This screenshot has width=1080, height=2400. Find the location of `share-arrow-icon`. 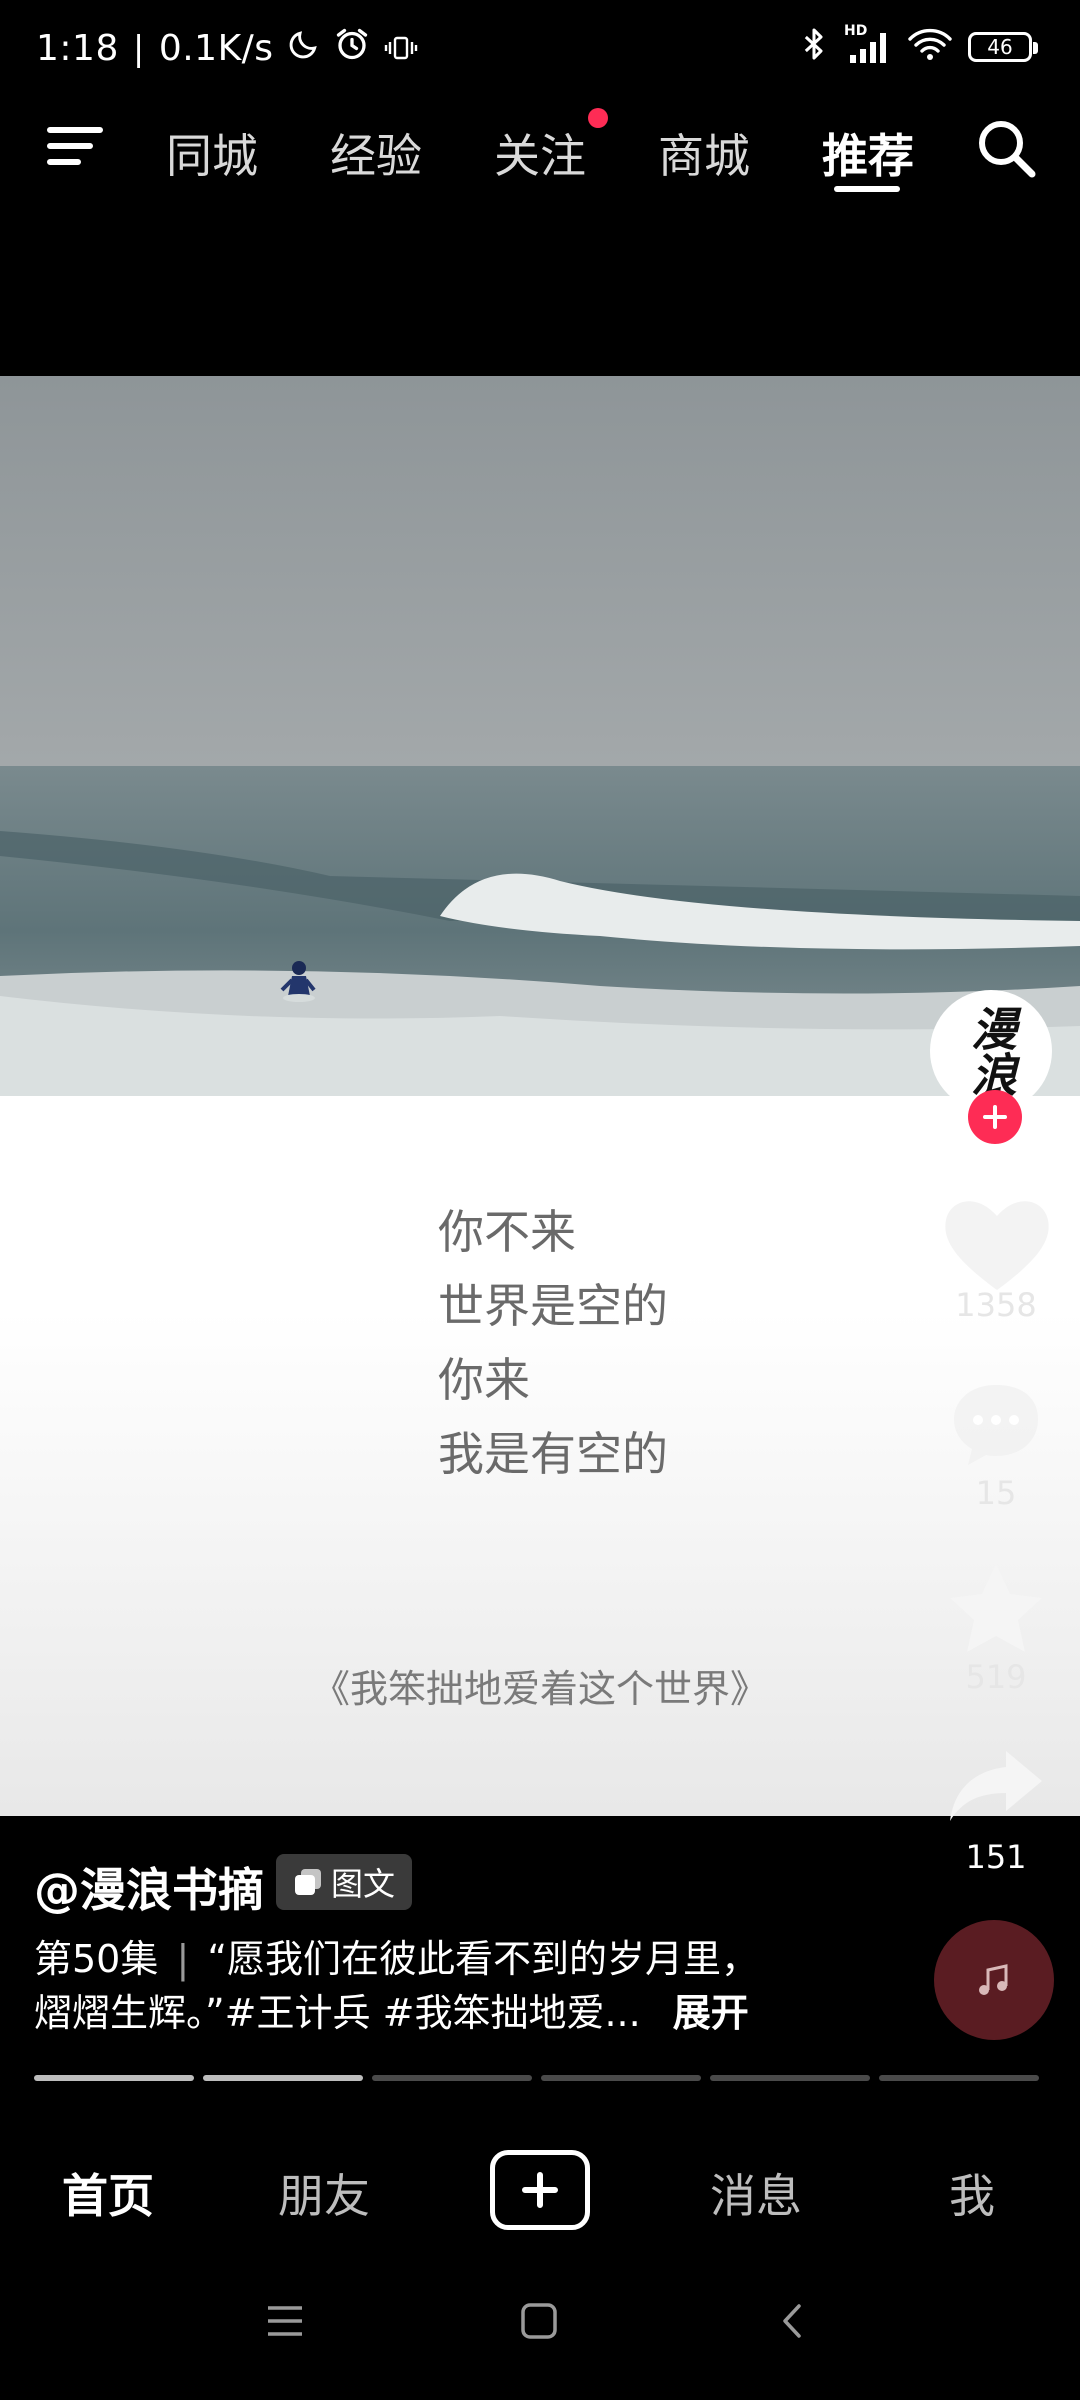

share-arrow-icon is located at coordinates (996, 1786).